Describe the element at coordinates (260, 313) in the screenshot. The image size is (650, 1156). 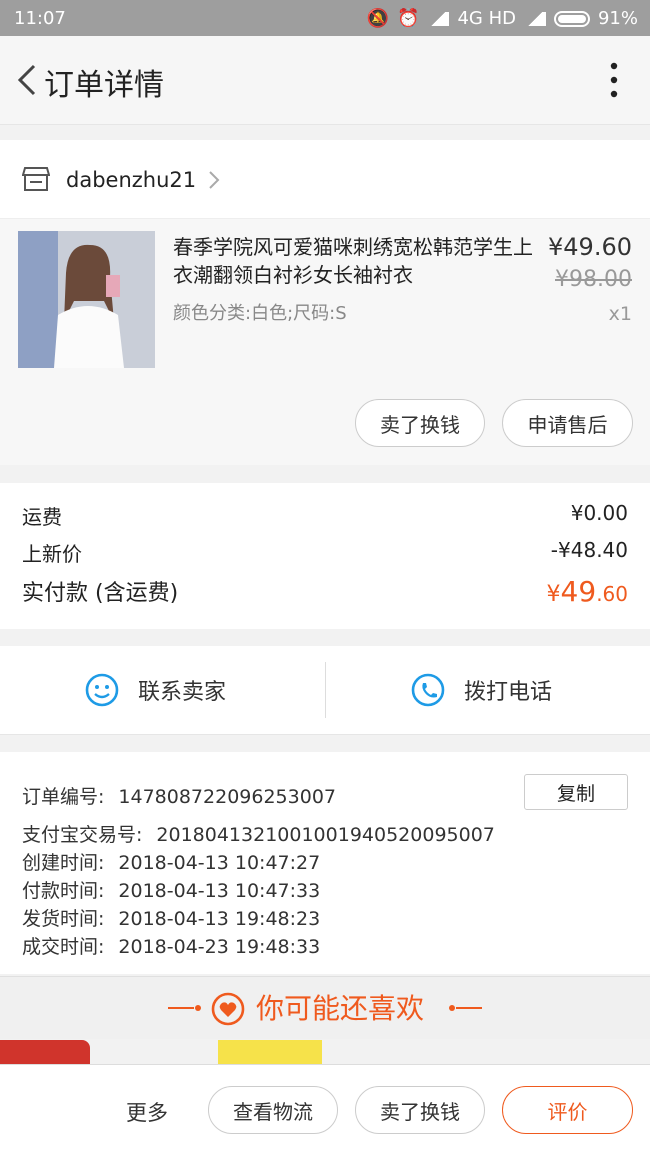
I see `product-spec: 颜色分类:白色;尺码:S` at that location.